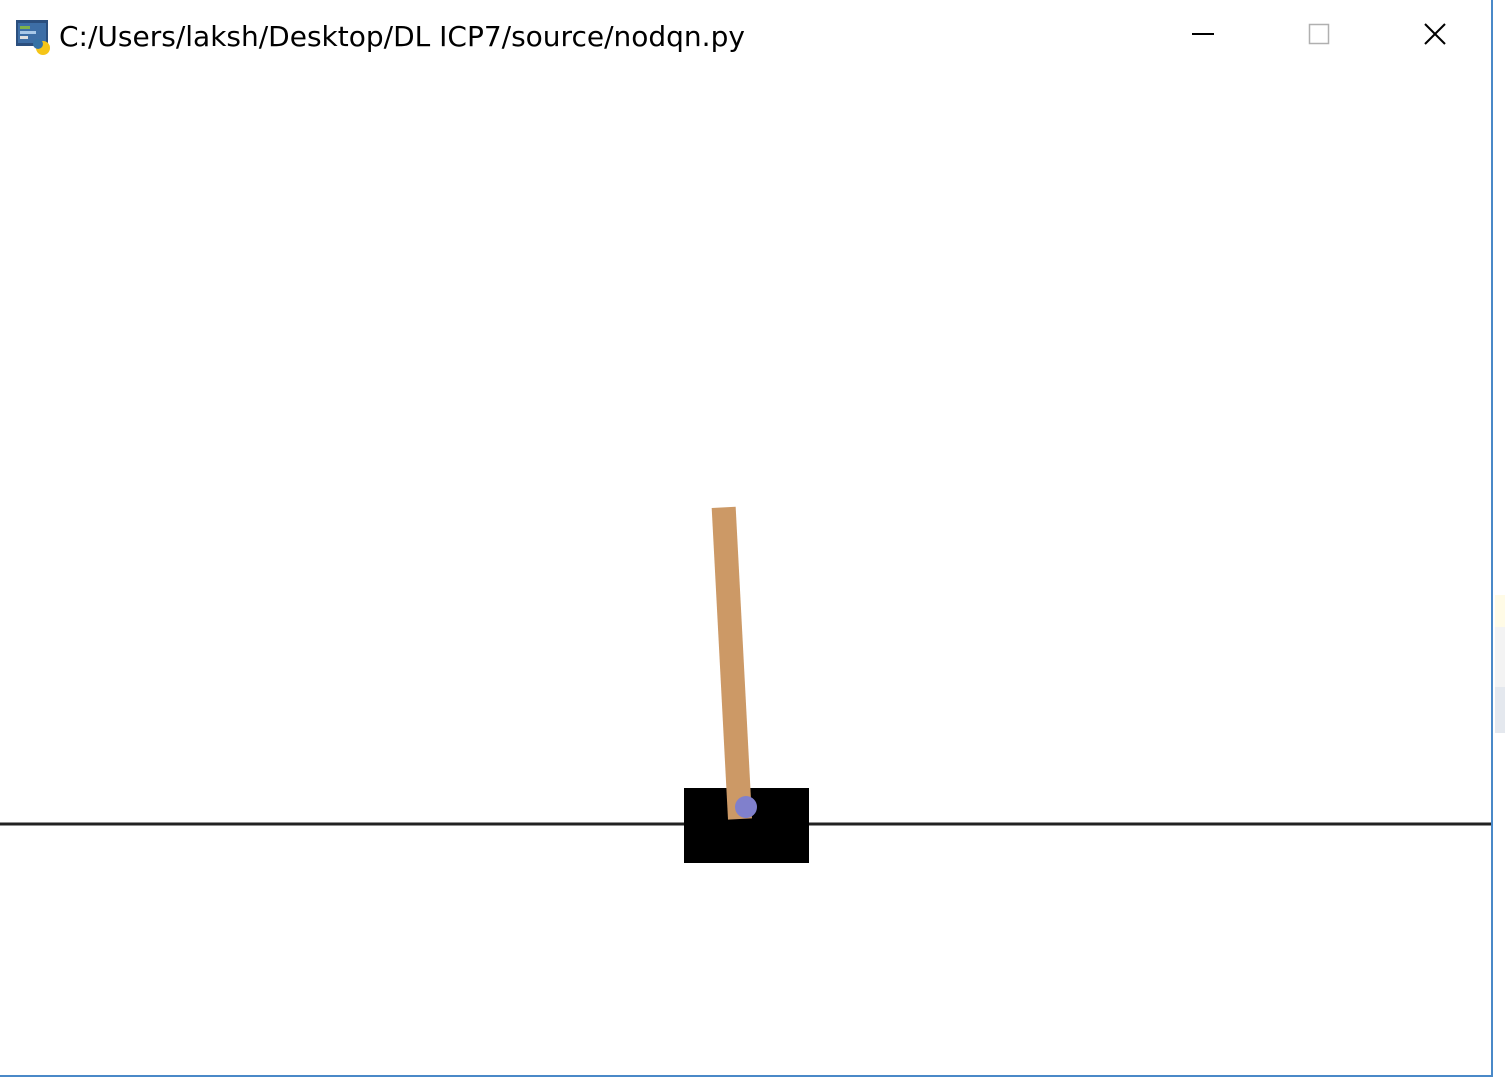 This screenshot has height=1081, width=1505. Describe the element at coordinates (34, 38) in the screenshot. I see `python-app-icon` at that location.